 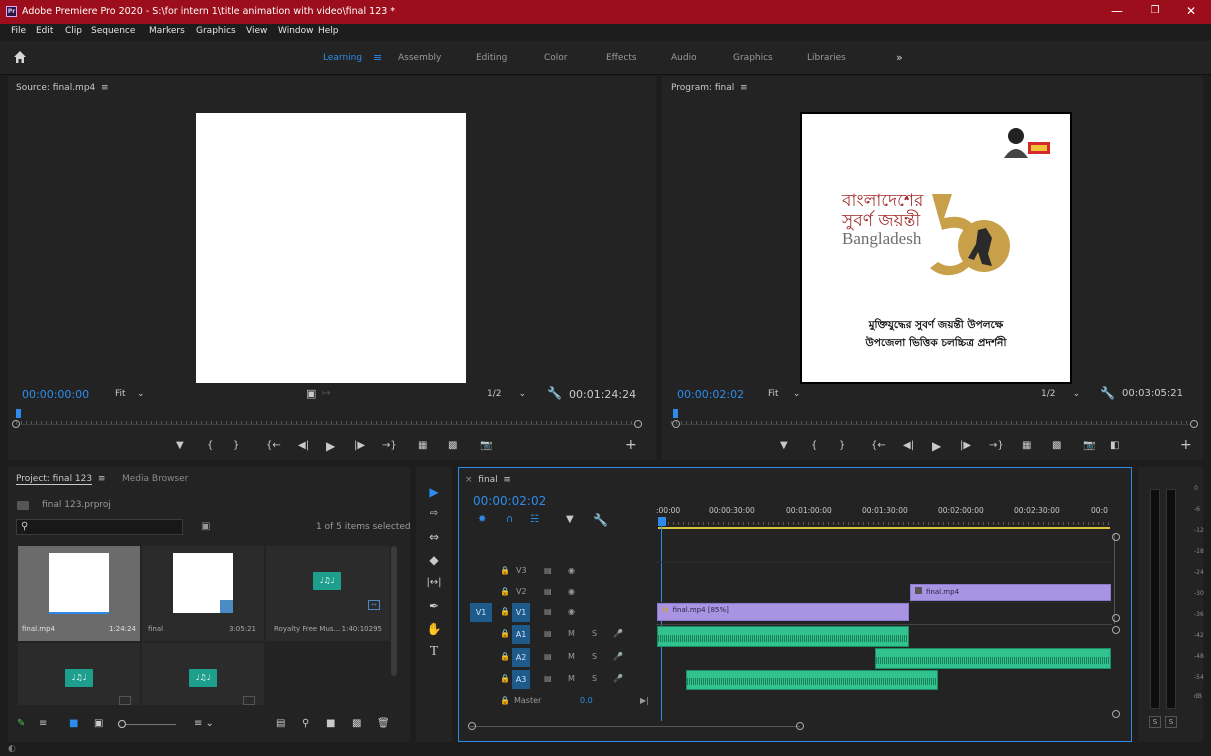 What do you see at coordinates (509, 519) in the screenshot?
I see `snap-icon: ∩` at bounding box center [509, 519].